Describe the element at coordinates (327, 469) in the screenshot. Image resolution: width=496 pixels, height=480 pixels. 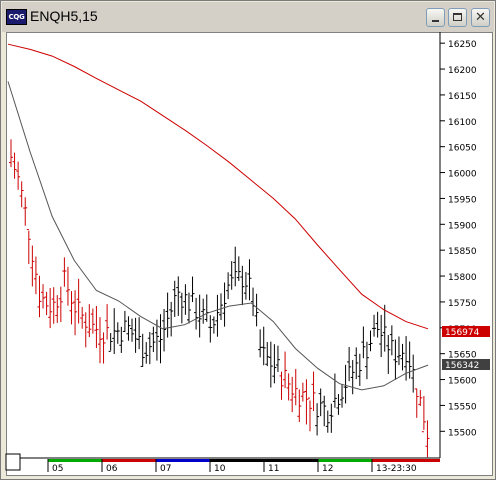
I see `x-tick-label: 12` at that location.